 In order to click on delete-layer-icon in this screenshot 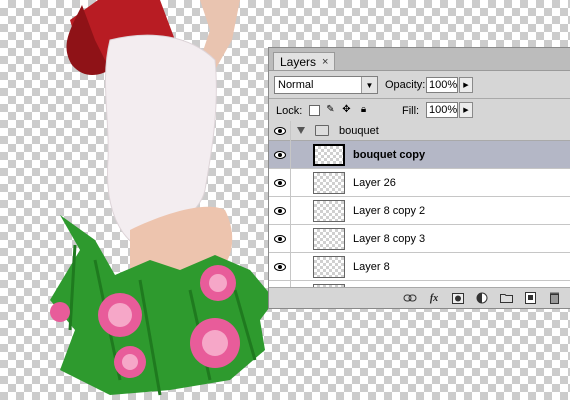, I will do `click(554, 298)`.